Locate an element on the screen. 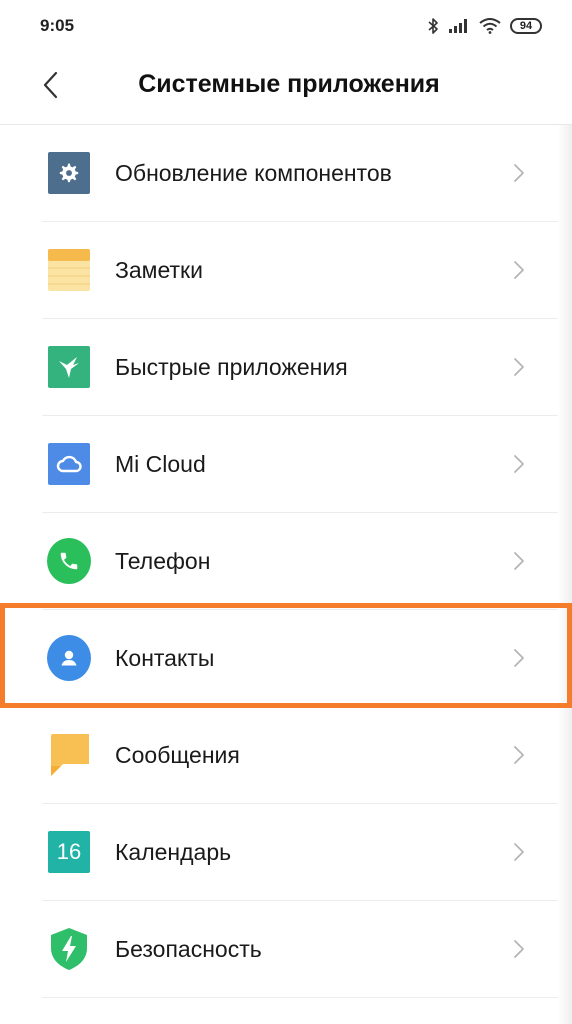 The image size is (572, 1024). calendar-icon: 16 is located at coordinates (69, 852).